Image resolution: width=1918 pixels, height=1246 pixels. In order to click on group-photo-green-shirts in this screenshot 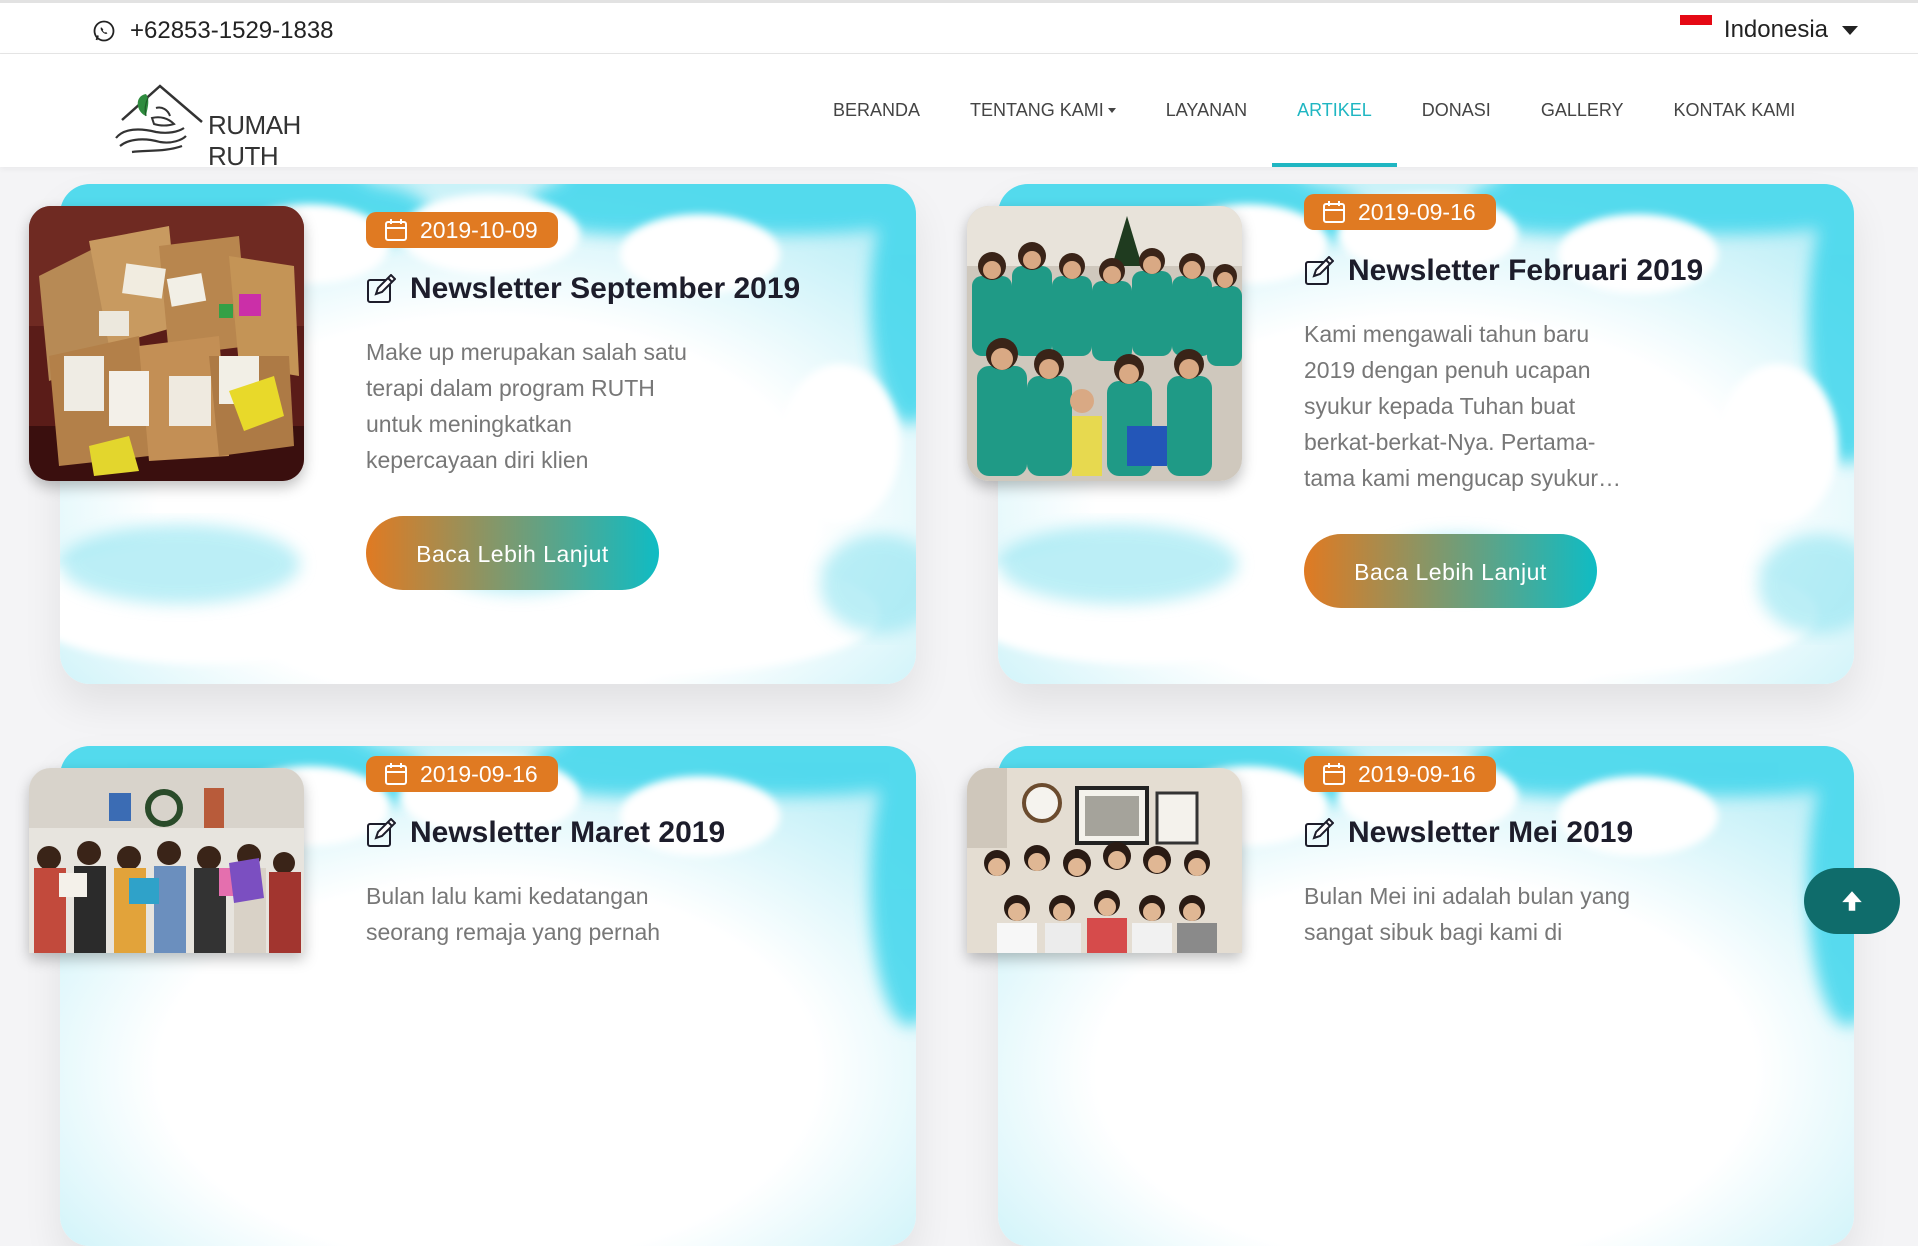, I will do `click(1104, 343)`.